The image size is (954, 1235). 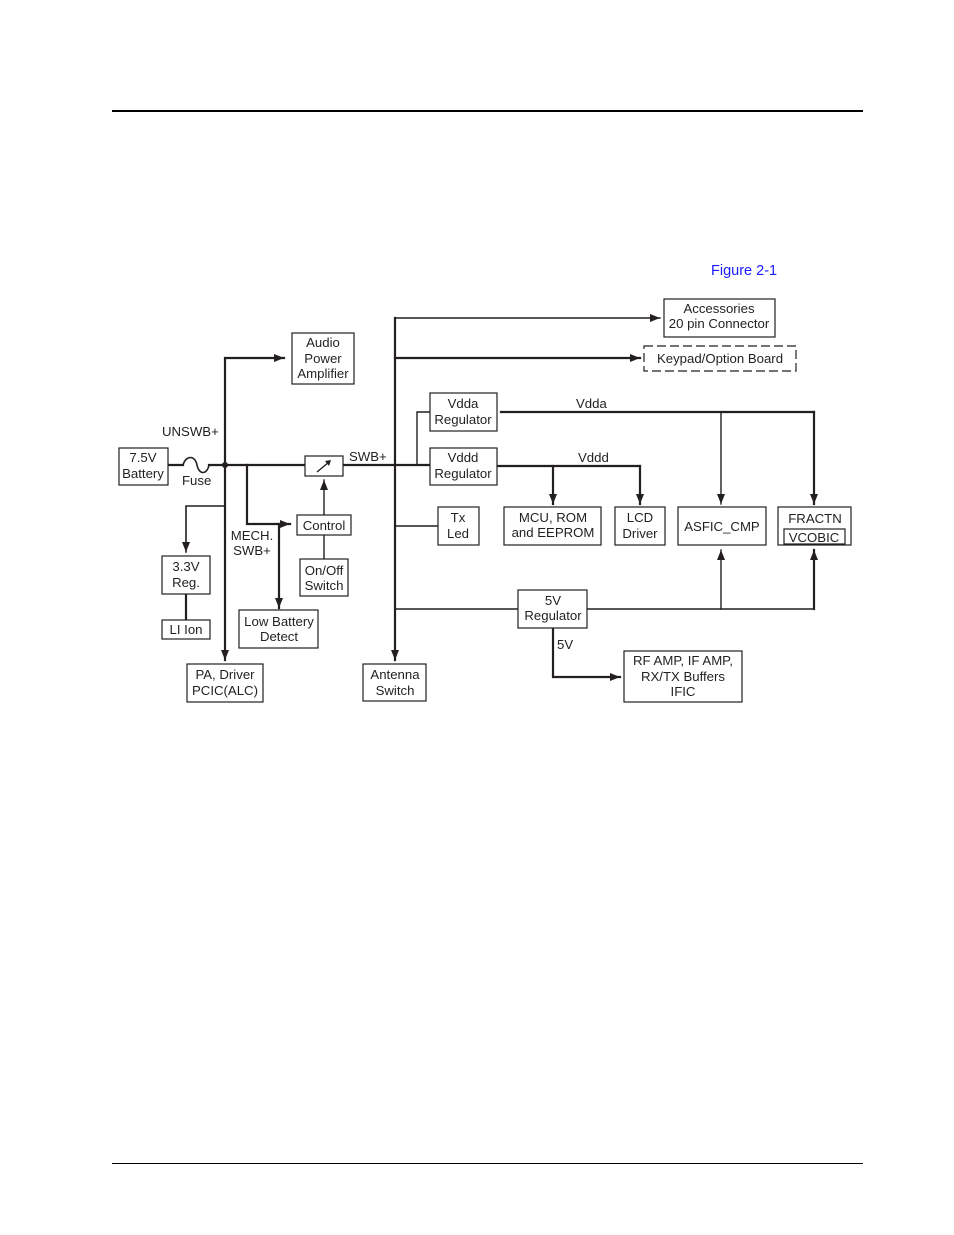 I want to click on wire-mech-swb, so click(x=268, y=495).